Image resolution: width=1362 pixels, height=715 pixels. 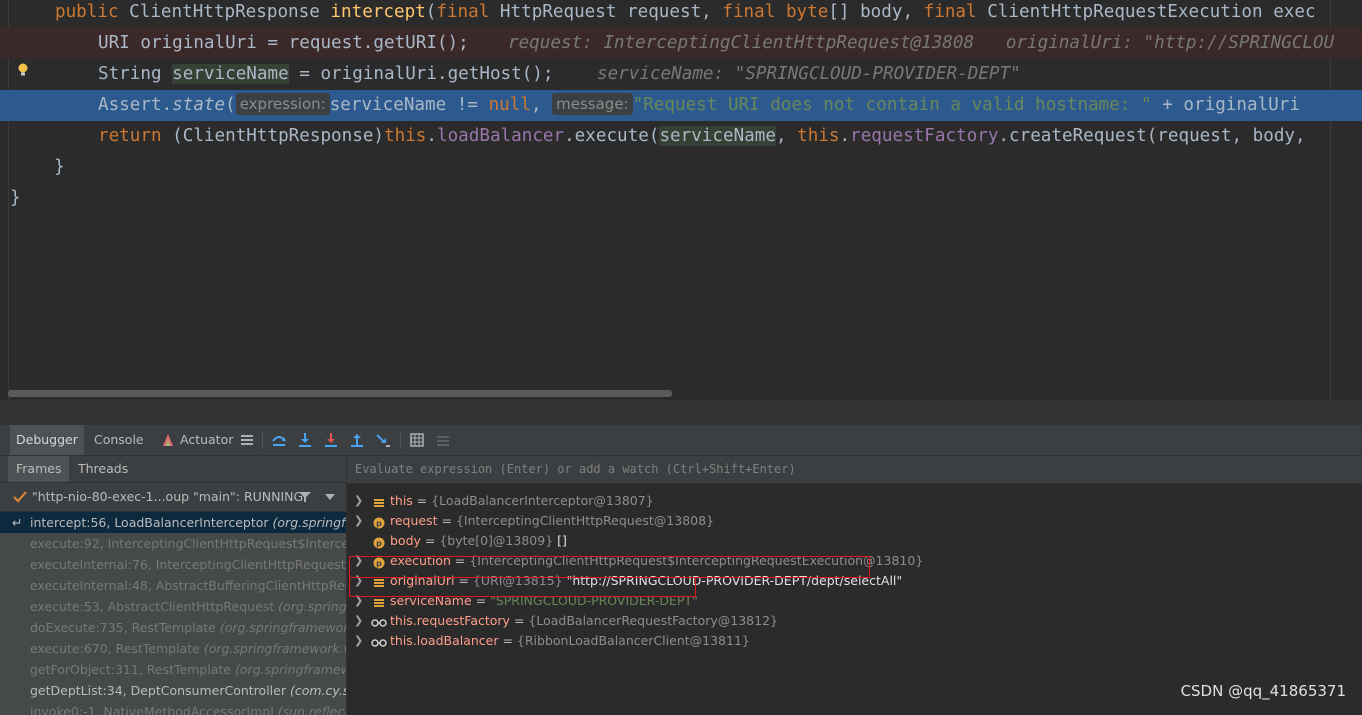 I want to click on evaluate-expression-icon, so click(x=417, y=440).